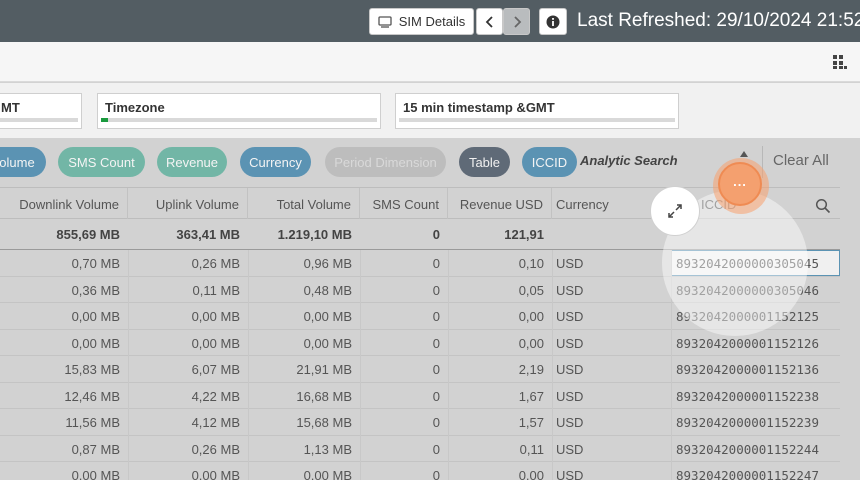 The image size is (860, 480). What do you see at coordinates (524, 234) in the screenshot?
I see `total-revenue: 121,91` at bounding box center [524, 234].